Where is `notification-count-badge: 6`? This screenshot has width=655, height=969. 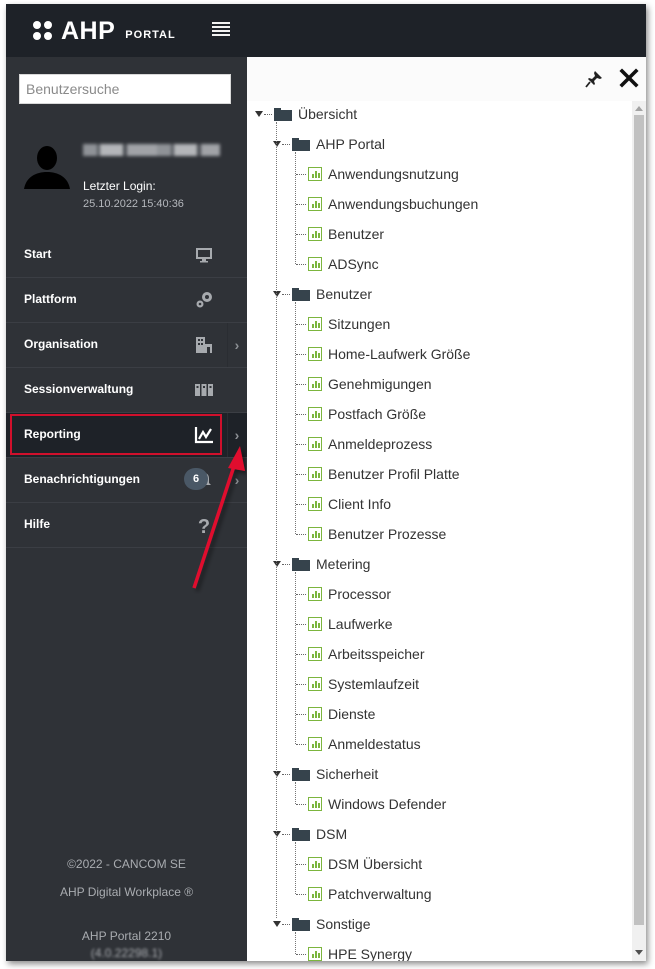
notification-count-badge: 6 is located at coordinates (196, 479).